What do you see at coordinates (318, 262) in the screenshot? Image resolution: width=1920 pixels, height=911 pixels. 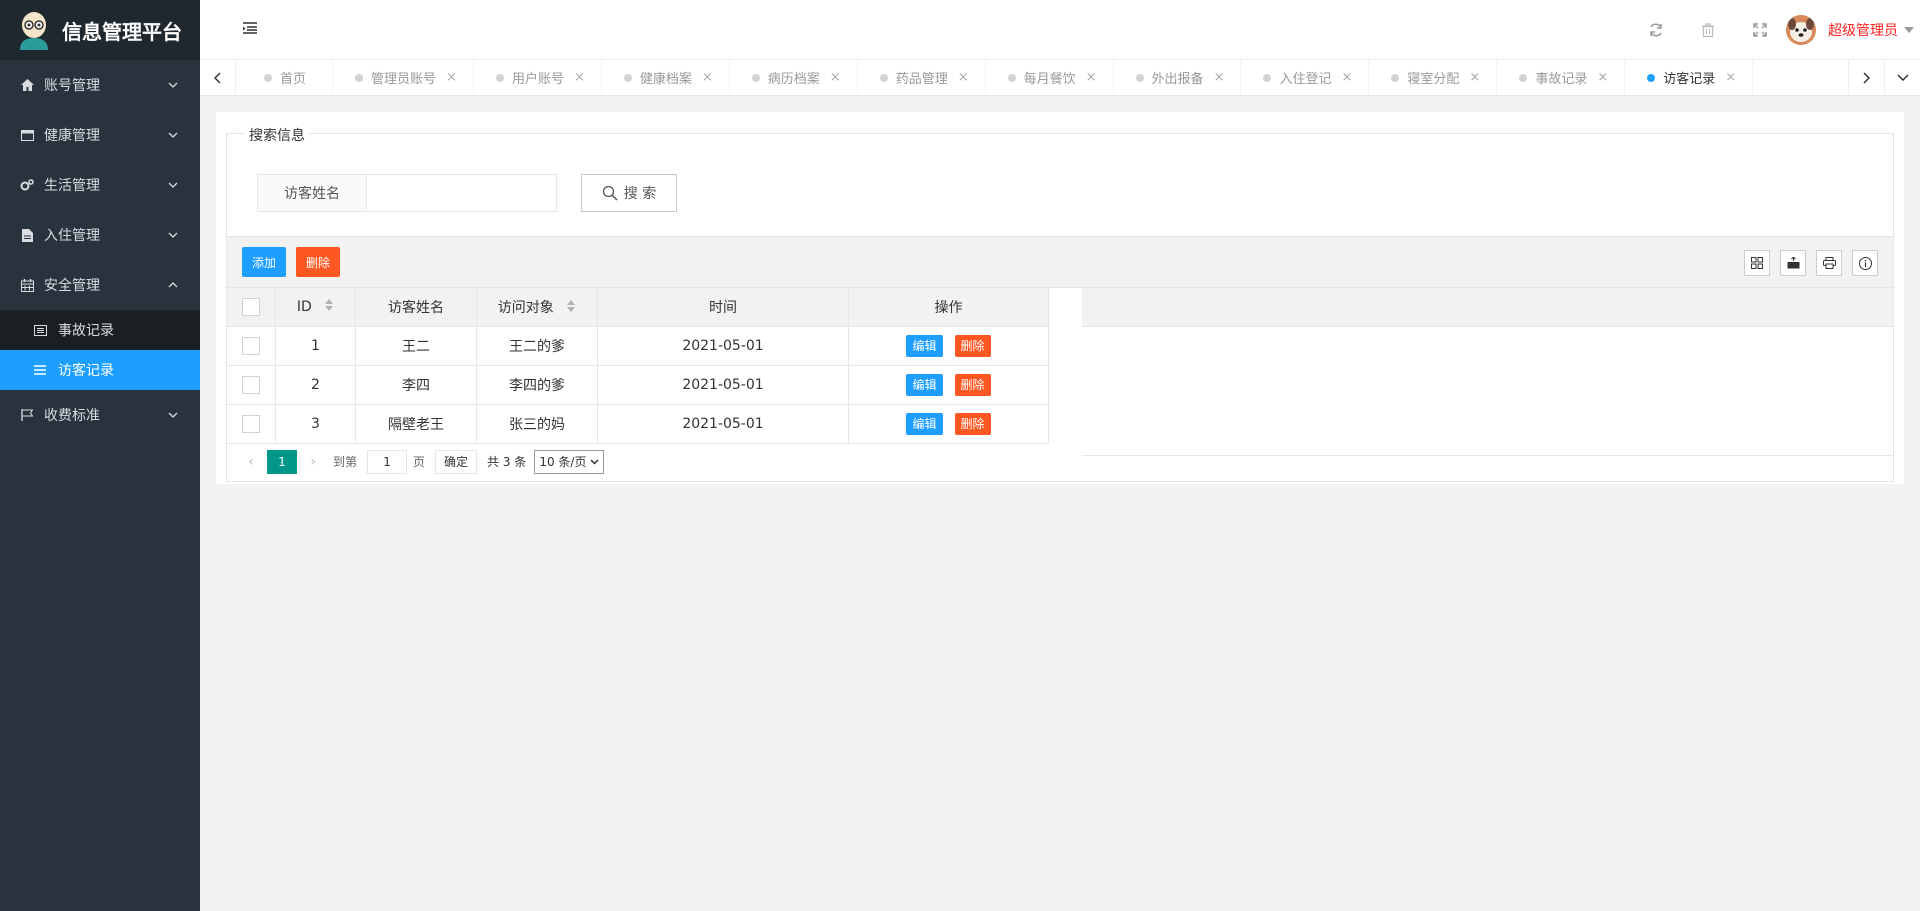 I see `delete-button: 删除` at bounding box center [318, 262].